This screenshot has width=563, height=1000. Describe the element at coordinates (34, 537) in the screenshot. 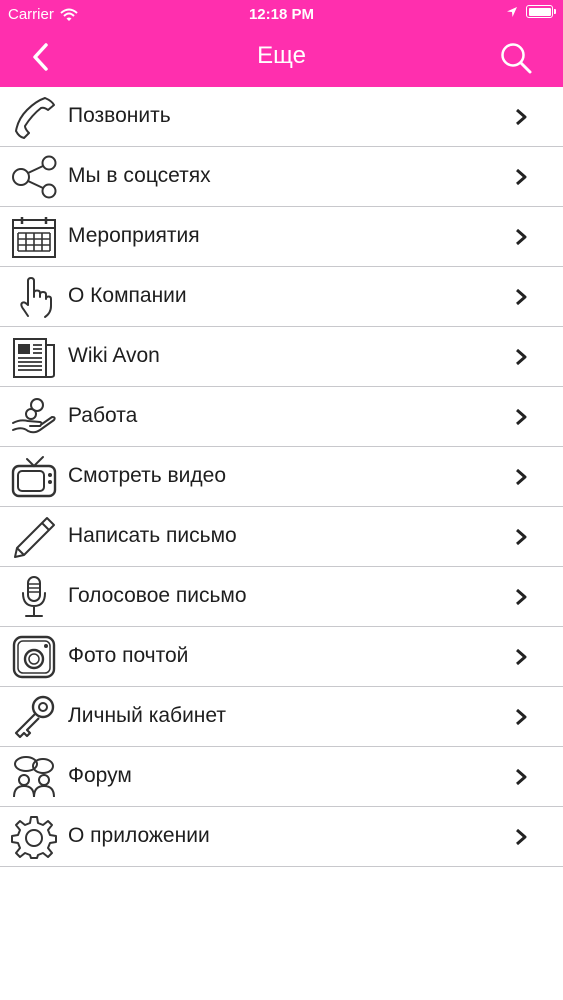

I see `pencil-icon` at that location.